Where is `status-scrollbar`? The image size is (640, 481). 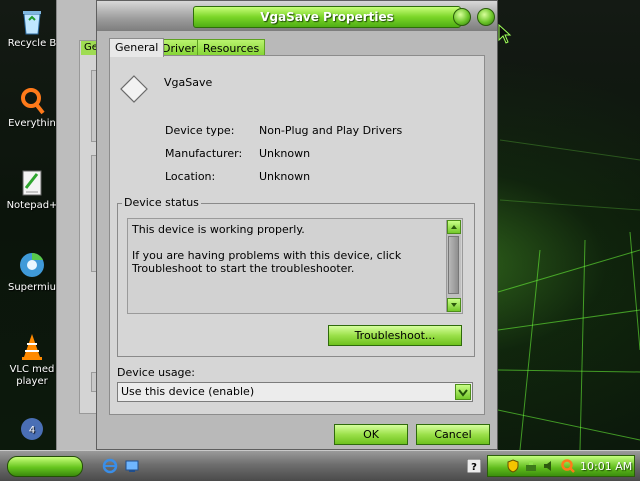 status-scrollbar is located at coordinates (453, 266).